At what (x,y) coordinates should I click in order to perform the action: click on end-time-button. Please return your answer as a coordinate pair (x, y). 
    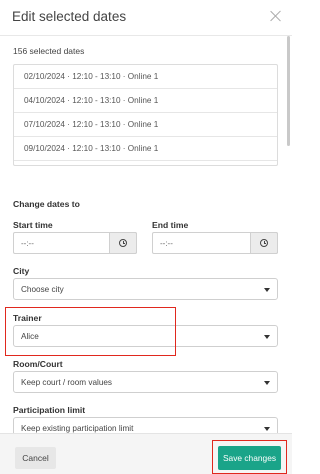
    Looking at the image, I should click on (264, 243).